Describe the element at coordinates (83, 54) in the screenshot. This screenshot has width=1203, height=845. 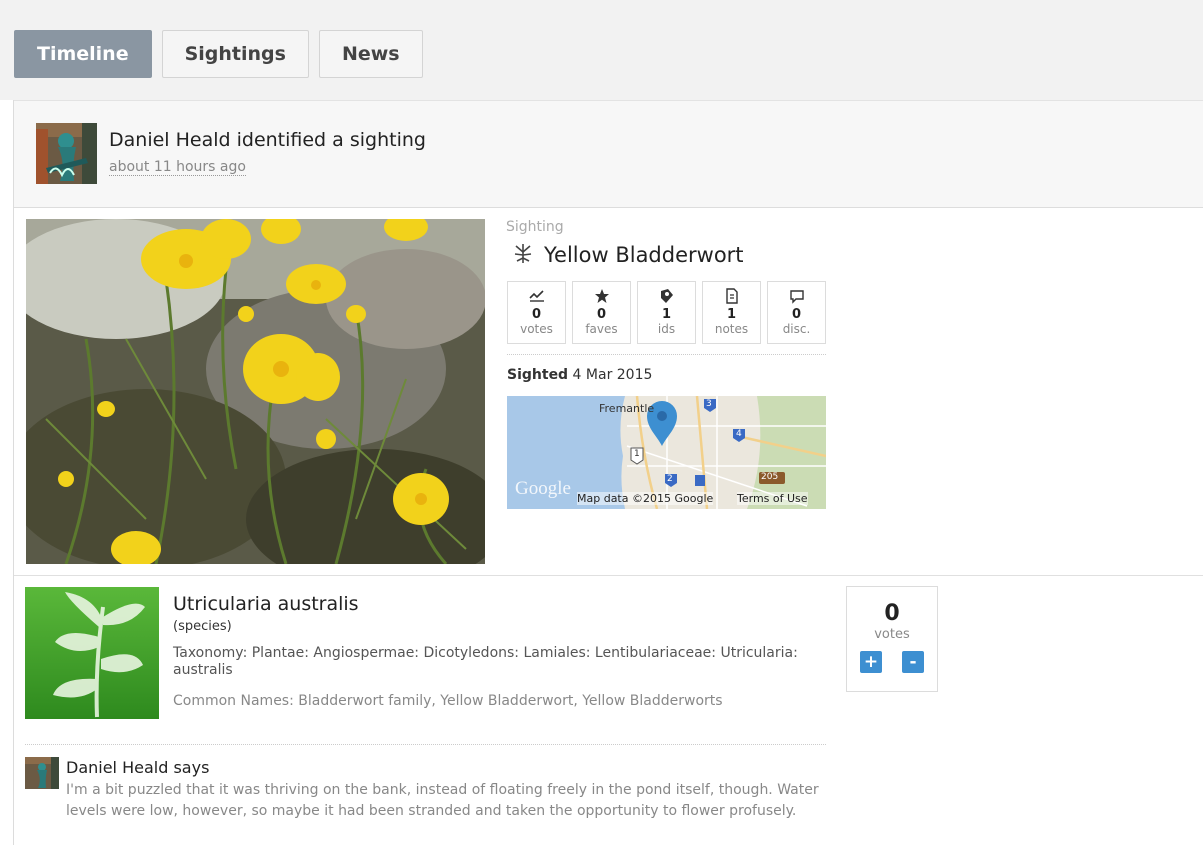
I see `tab-timeline: Timeline` at that location.